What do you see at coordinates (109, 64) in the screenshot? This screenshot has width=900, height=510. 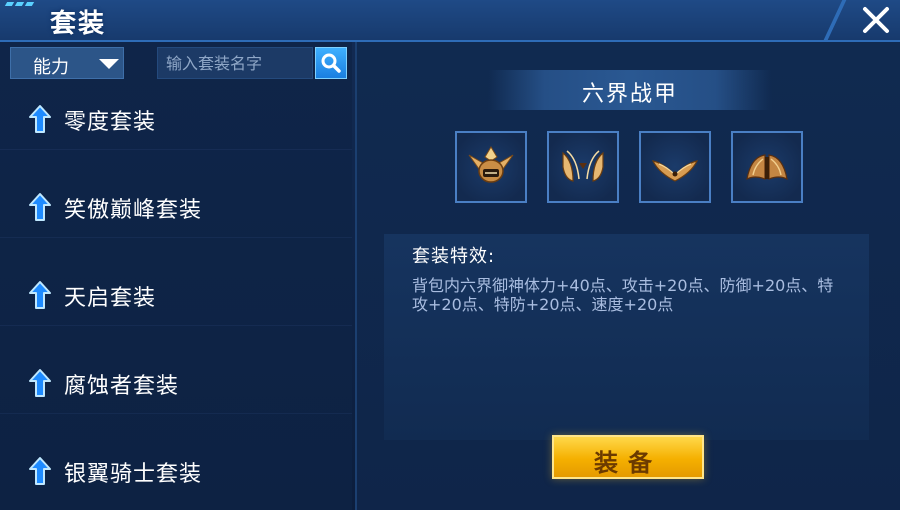 I see `chevron-down-icon` at bounding box center [109, 64].